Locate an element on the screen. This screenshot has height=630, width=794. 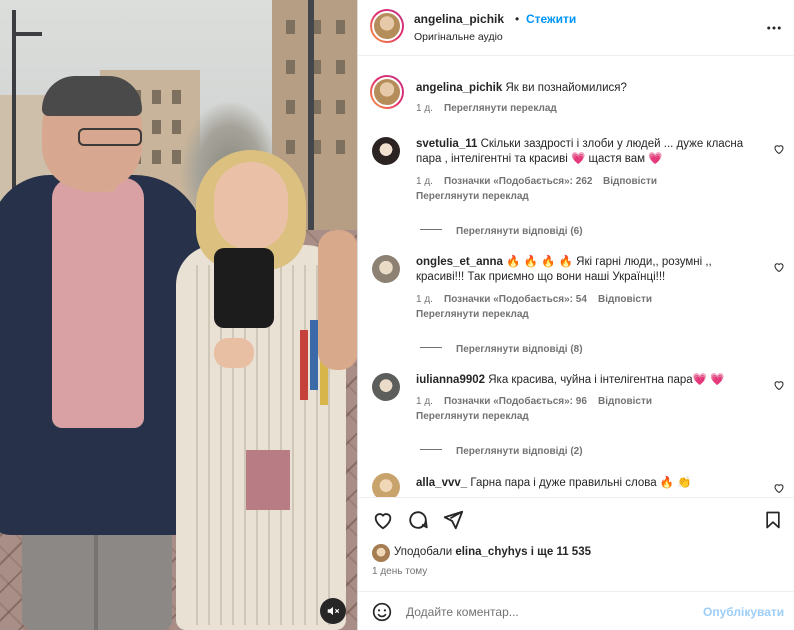
audio-label: Оригінальне аудіо is located at coordinates (458, 37).